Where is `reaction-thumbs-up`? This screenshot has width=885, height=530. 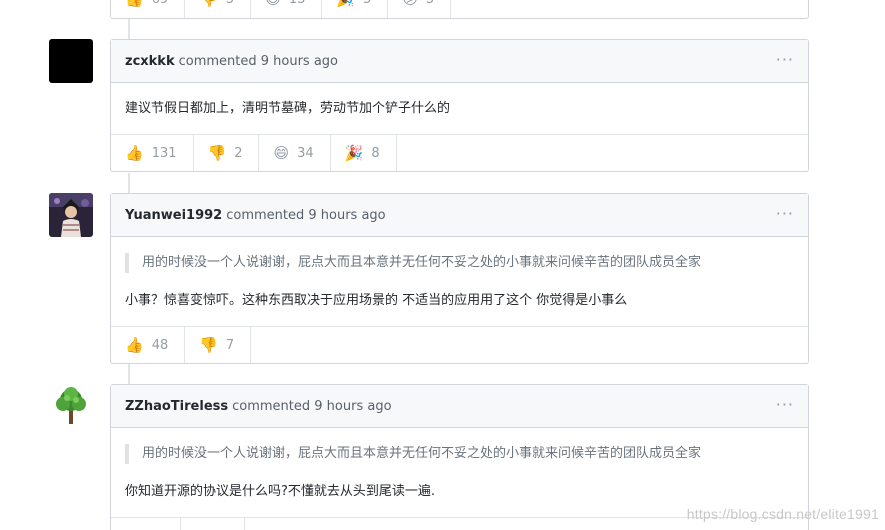 reaction-thumbs-up is located at coordinates (146, 524).